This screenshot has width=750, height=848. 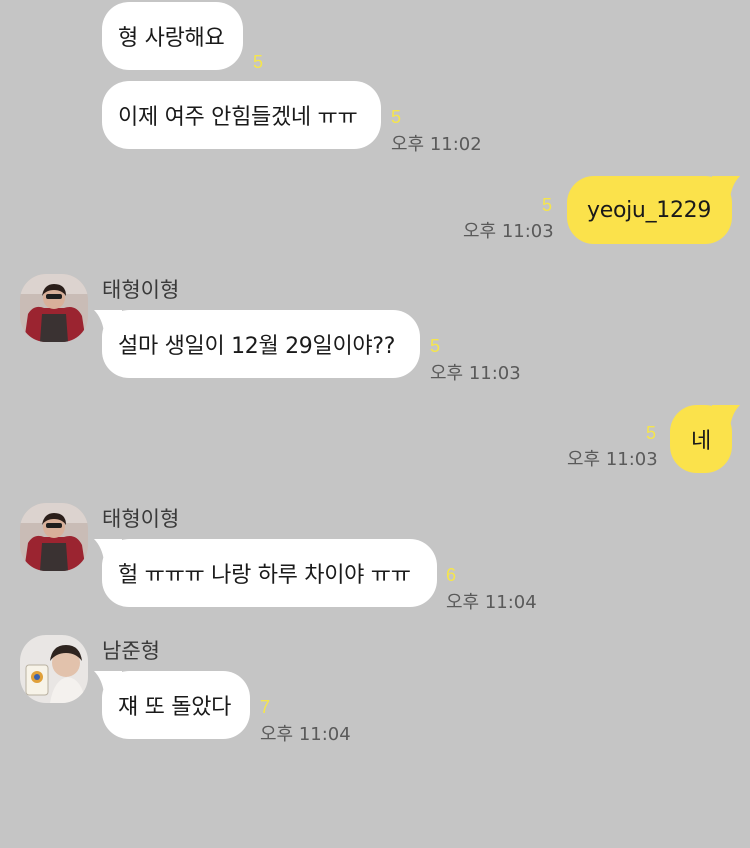 What do you see at coordinates (265, 707) in the screenshot?
I see `unread-count: 7` at bounding box center [265, 707].